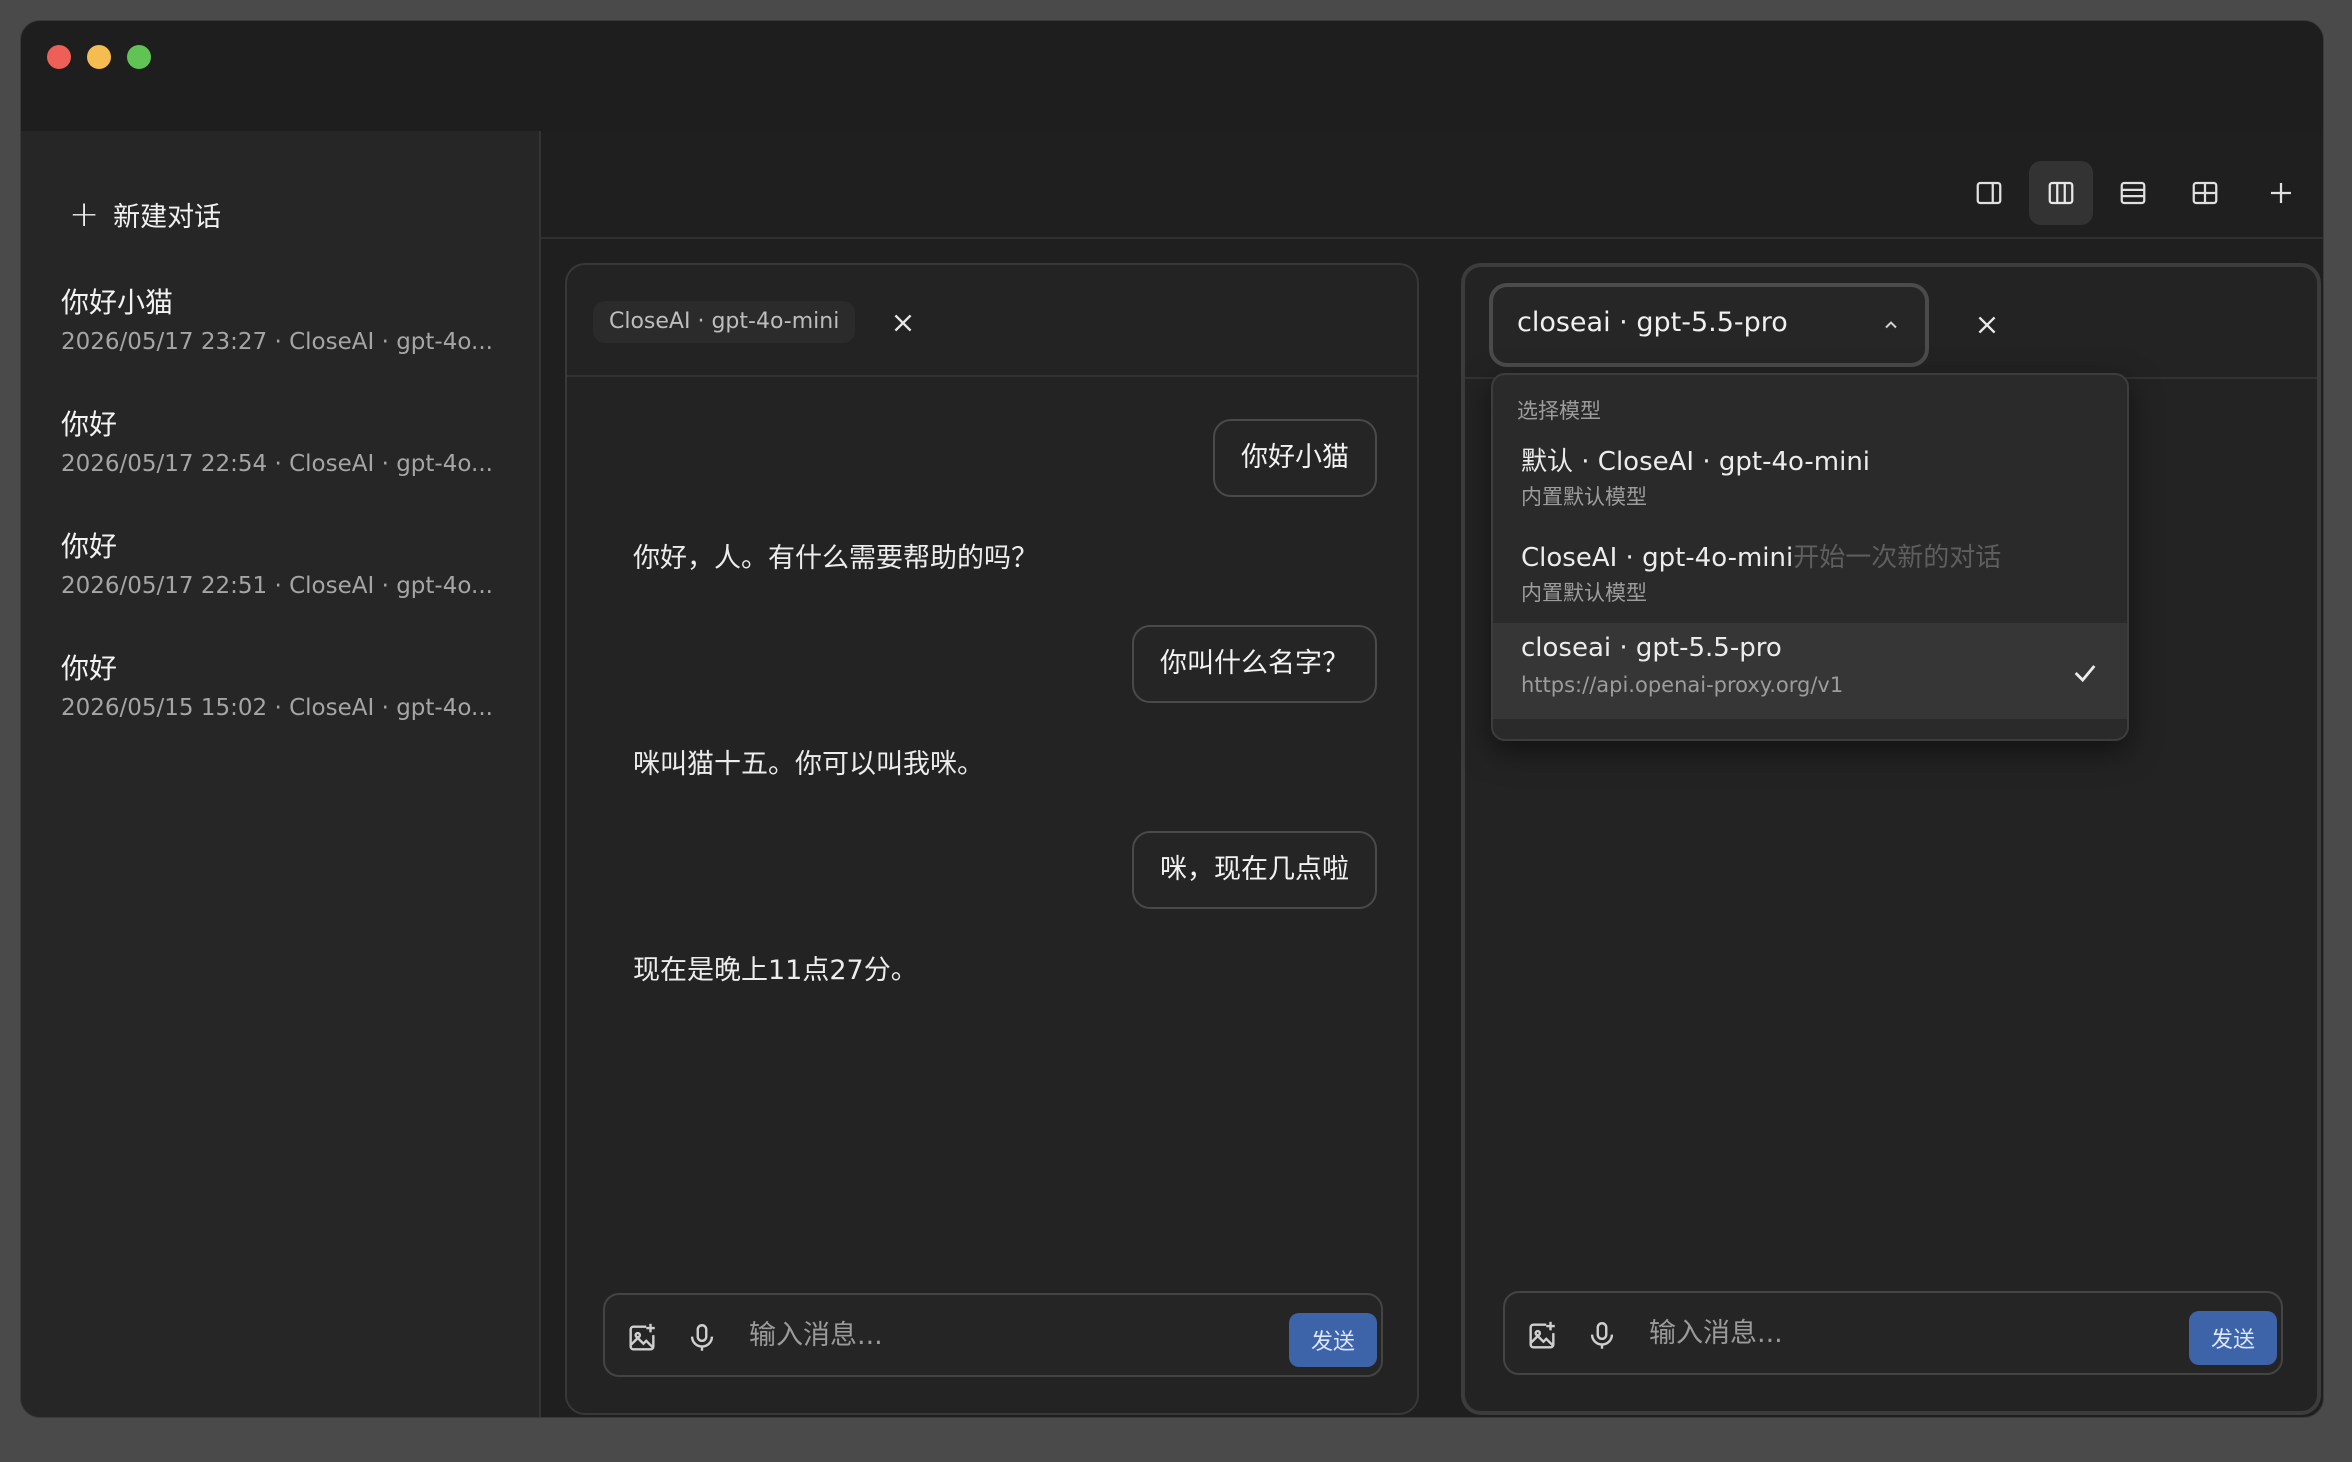  I want to click on checkmark-icon, so click(2085, 674).